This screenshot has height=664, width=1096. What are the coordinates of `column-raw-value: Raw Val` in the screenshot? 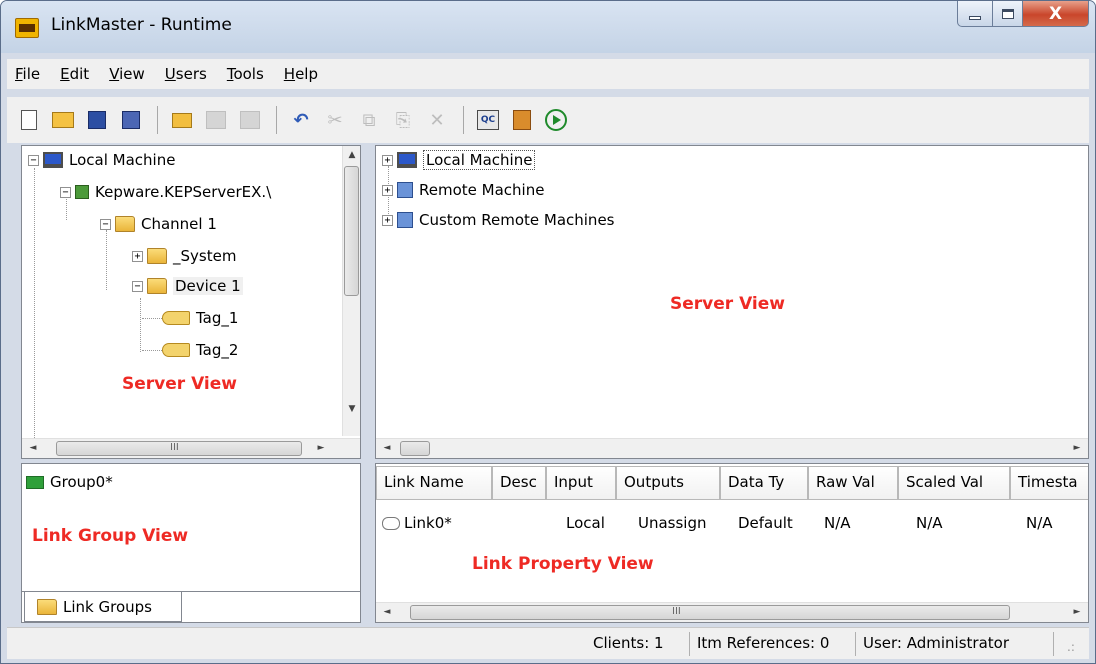 It's located at (853, 483).